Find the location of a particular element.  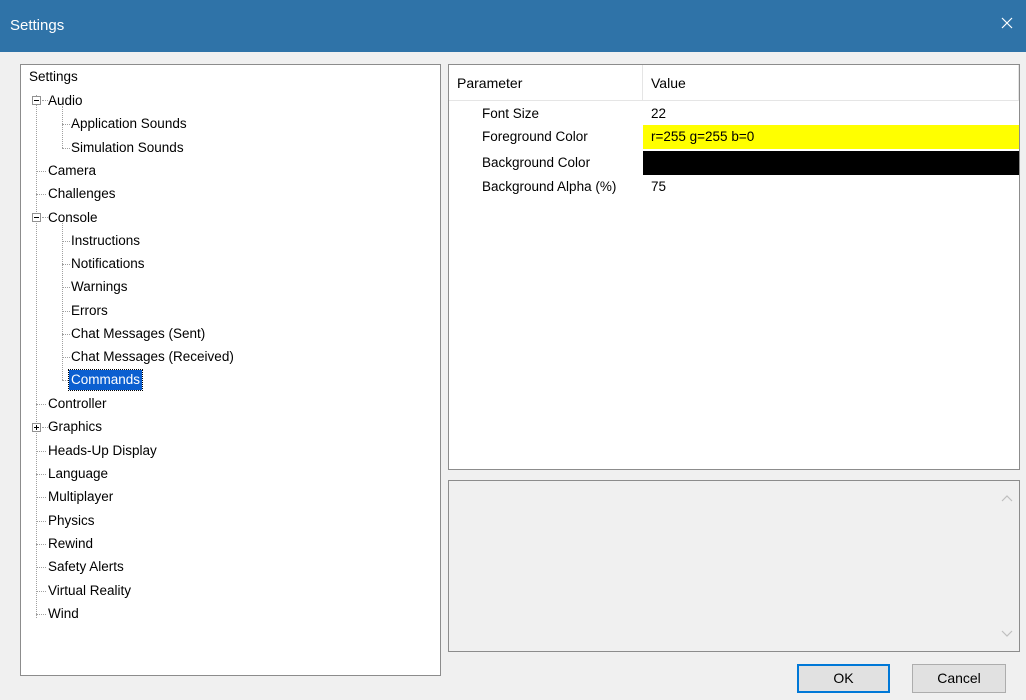

tree-item-safety-alerts: Safety Alerts is located at coordinates (86, 567).